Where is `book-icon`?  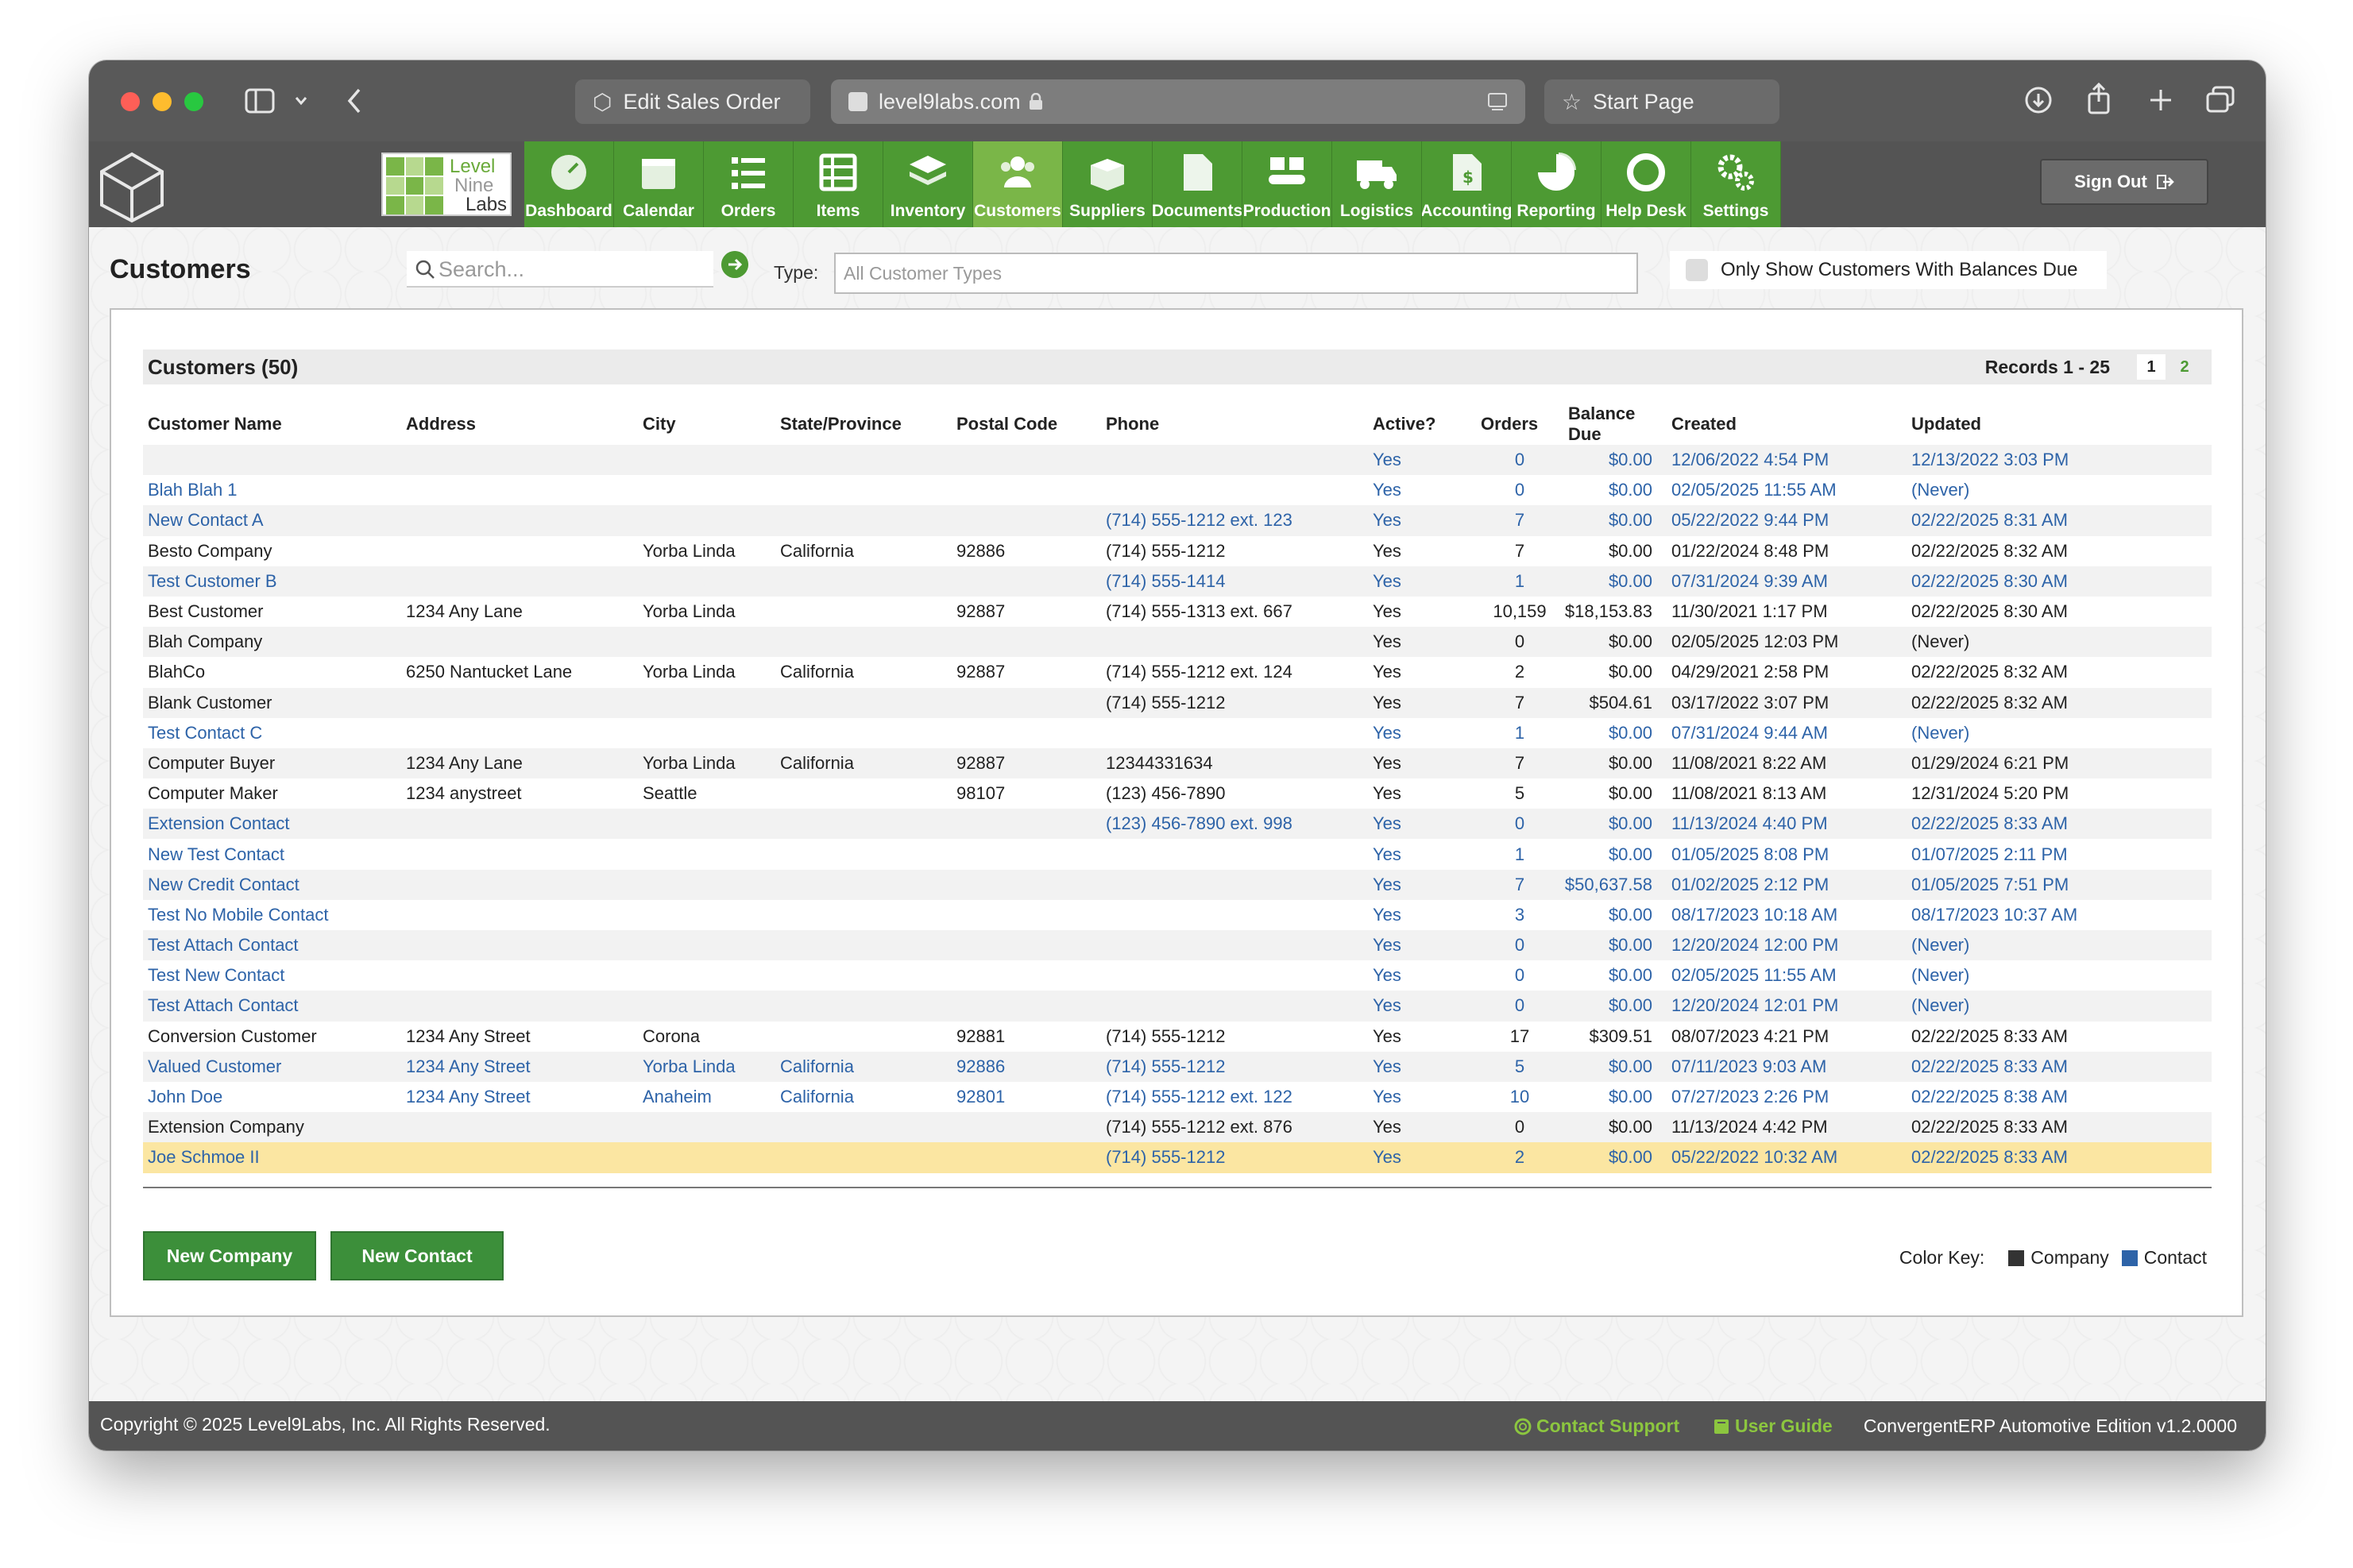 book-icon is located at coordinates (1721, 1426).